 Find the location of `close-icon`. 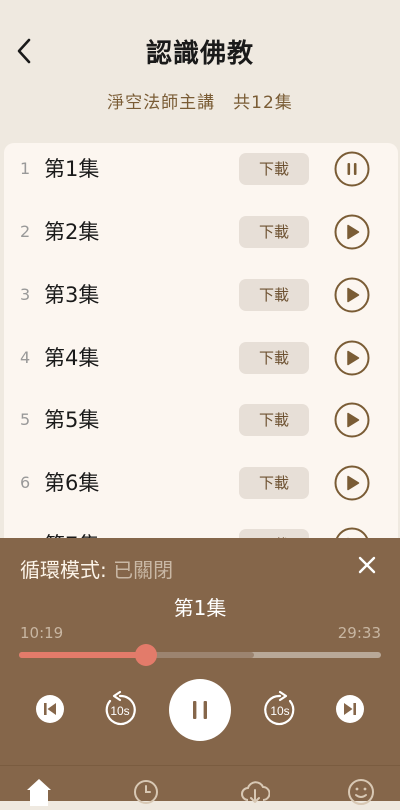

close-icon is located at coordinates (367, 565).